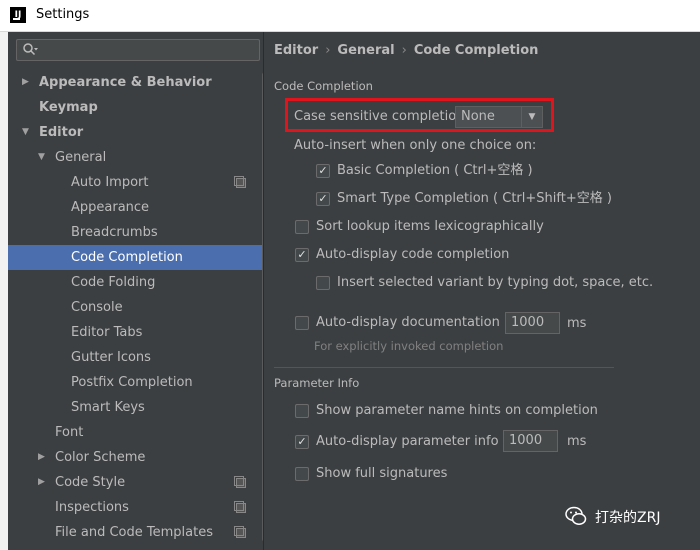 This screenshot has height=550, width=700. Describe the element at coordinates (413, 254) in the screenshot. I see `auto-display-completion-label: Auto-display code completion` at that location.